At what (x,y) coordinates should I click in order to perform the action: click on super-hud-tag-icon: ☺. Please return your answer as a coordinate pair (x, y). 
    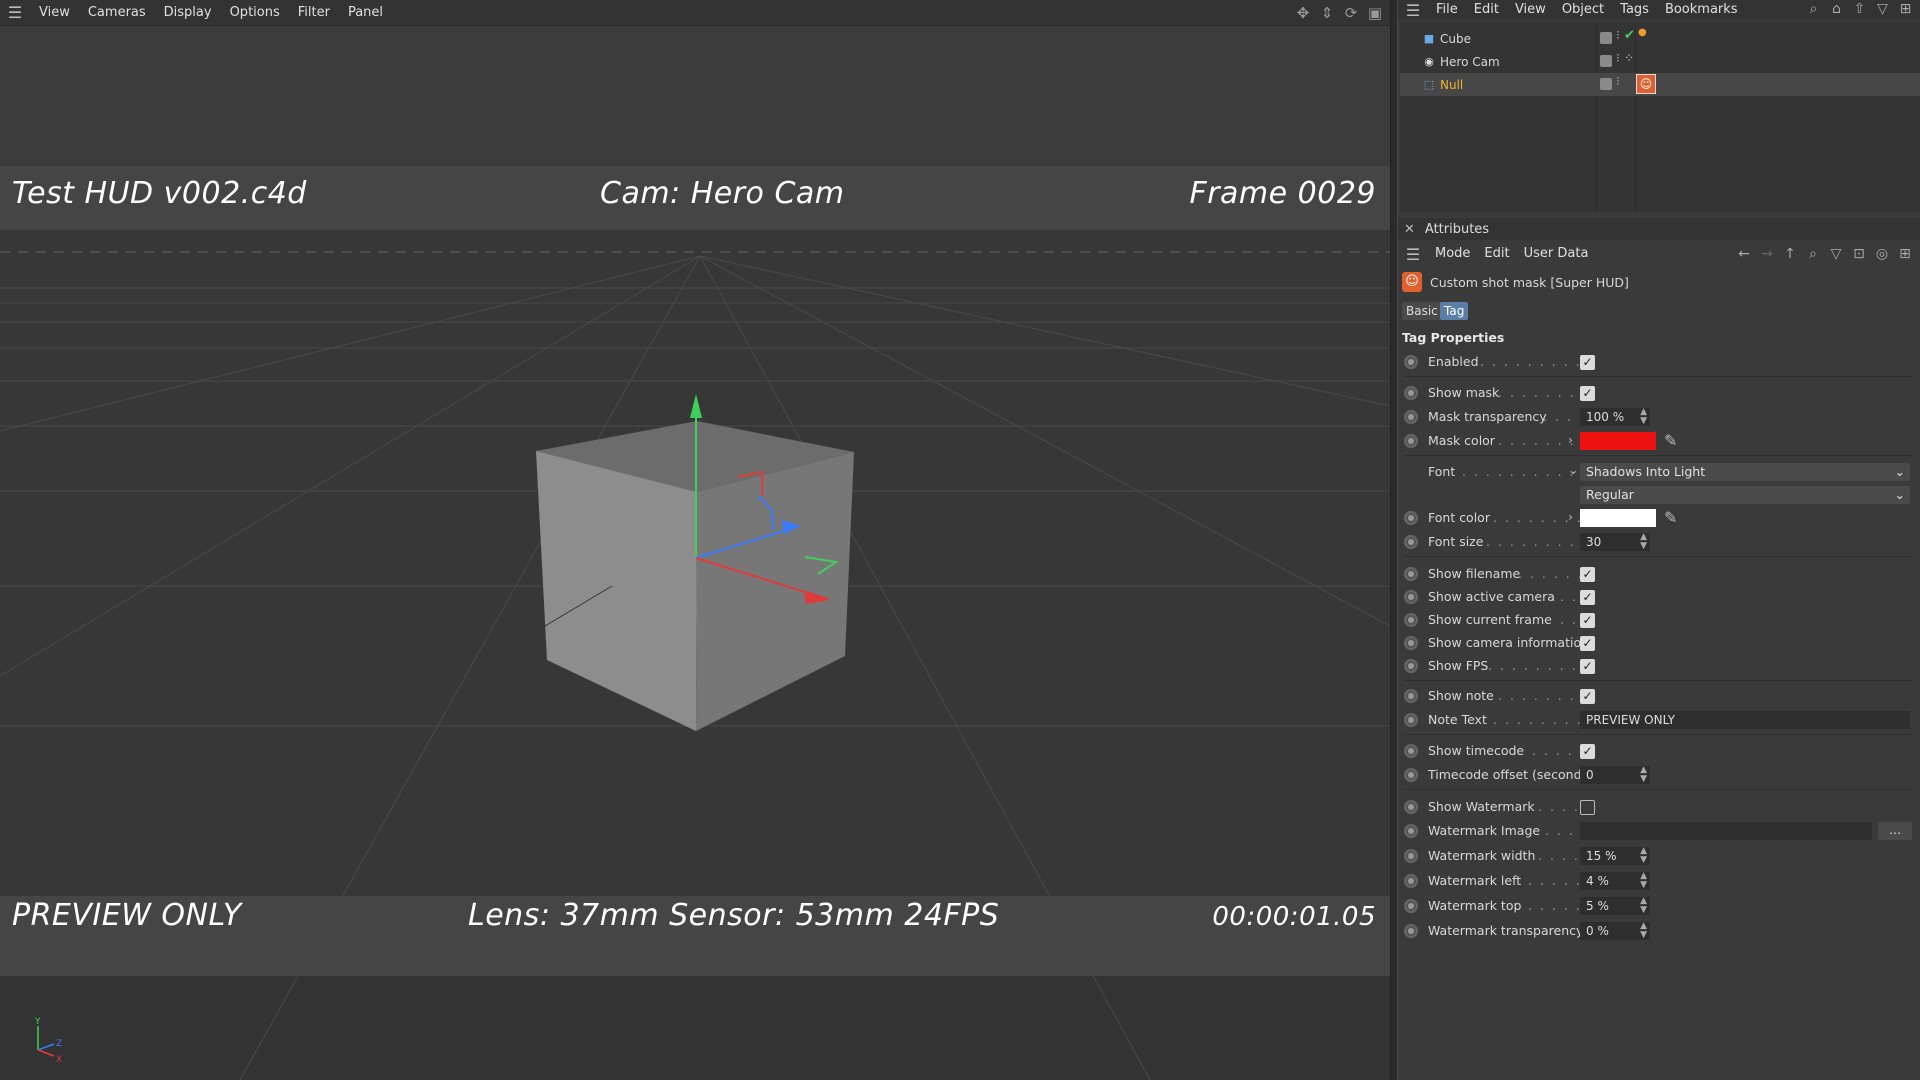
    Looking at the image, I should click on (1646, 84).